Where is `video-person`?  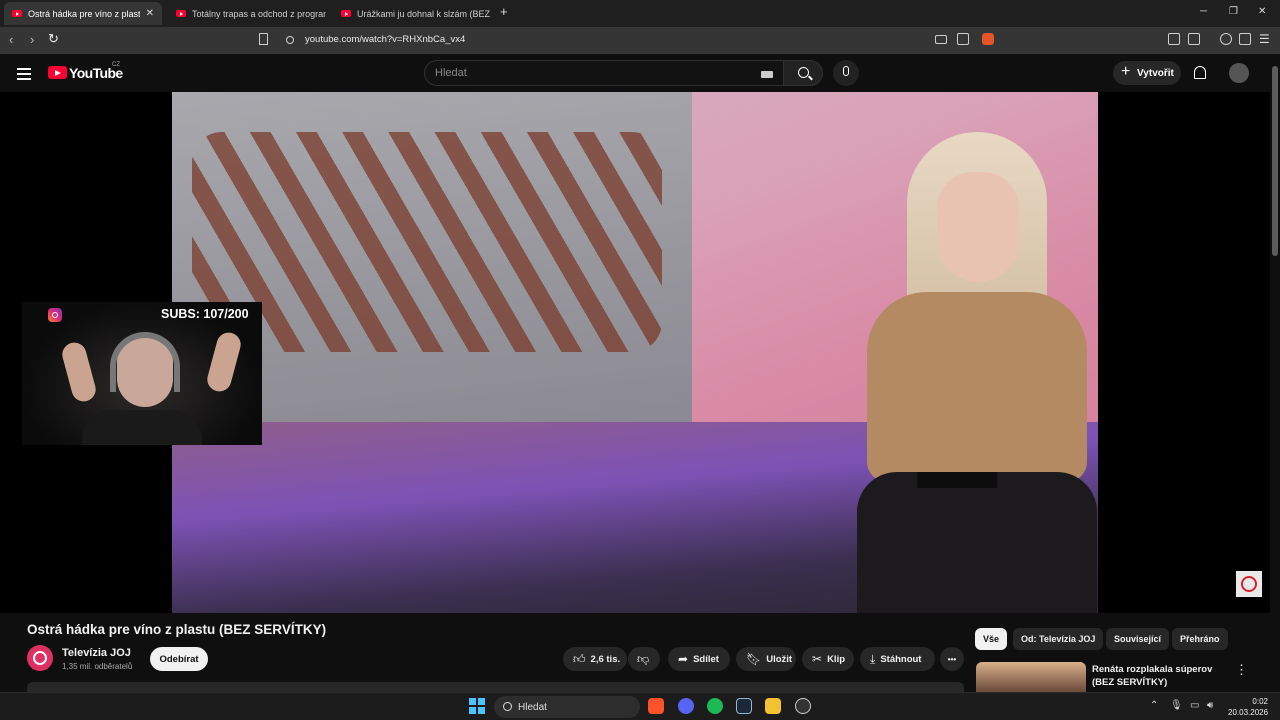
video-person is located at coordinates (967, 372).